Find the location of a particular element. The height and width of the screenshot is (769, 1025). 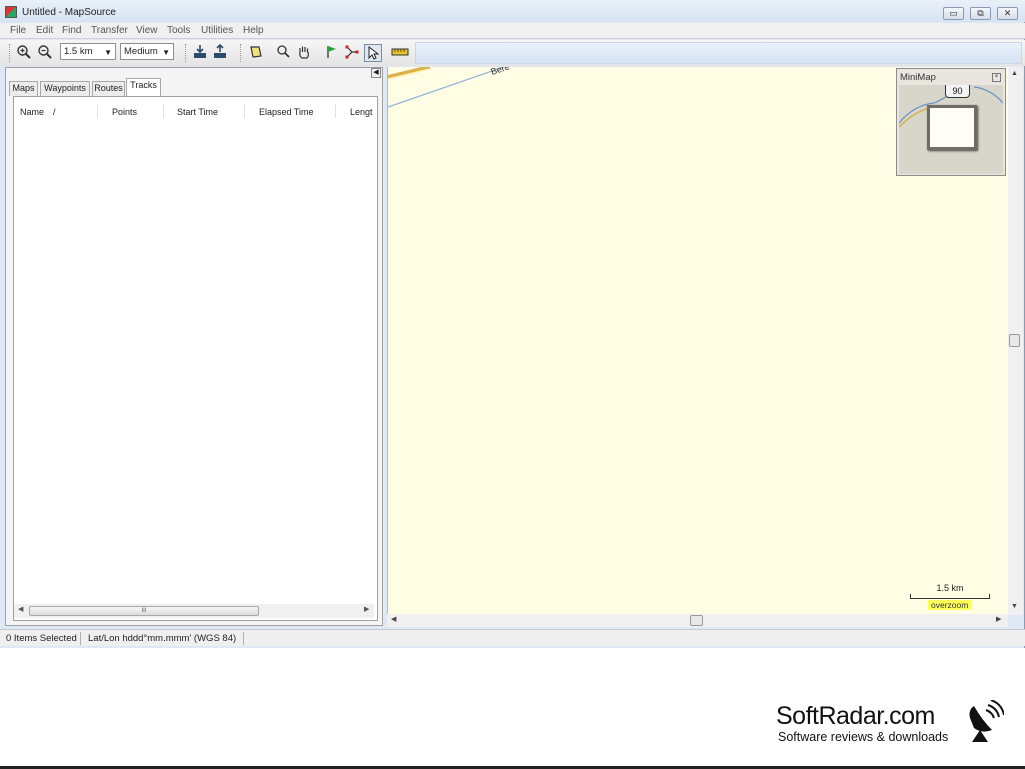

map-tool-icon is located at coordinates (256, 53).